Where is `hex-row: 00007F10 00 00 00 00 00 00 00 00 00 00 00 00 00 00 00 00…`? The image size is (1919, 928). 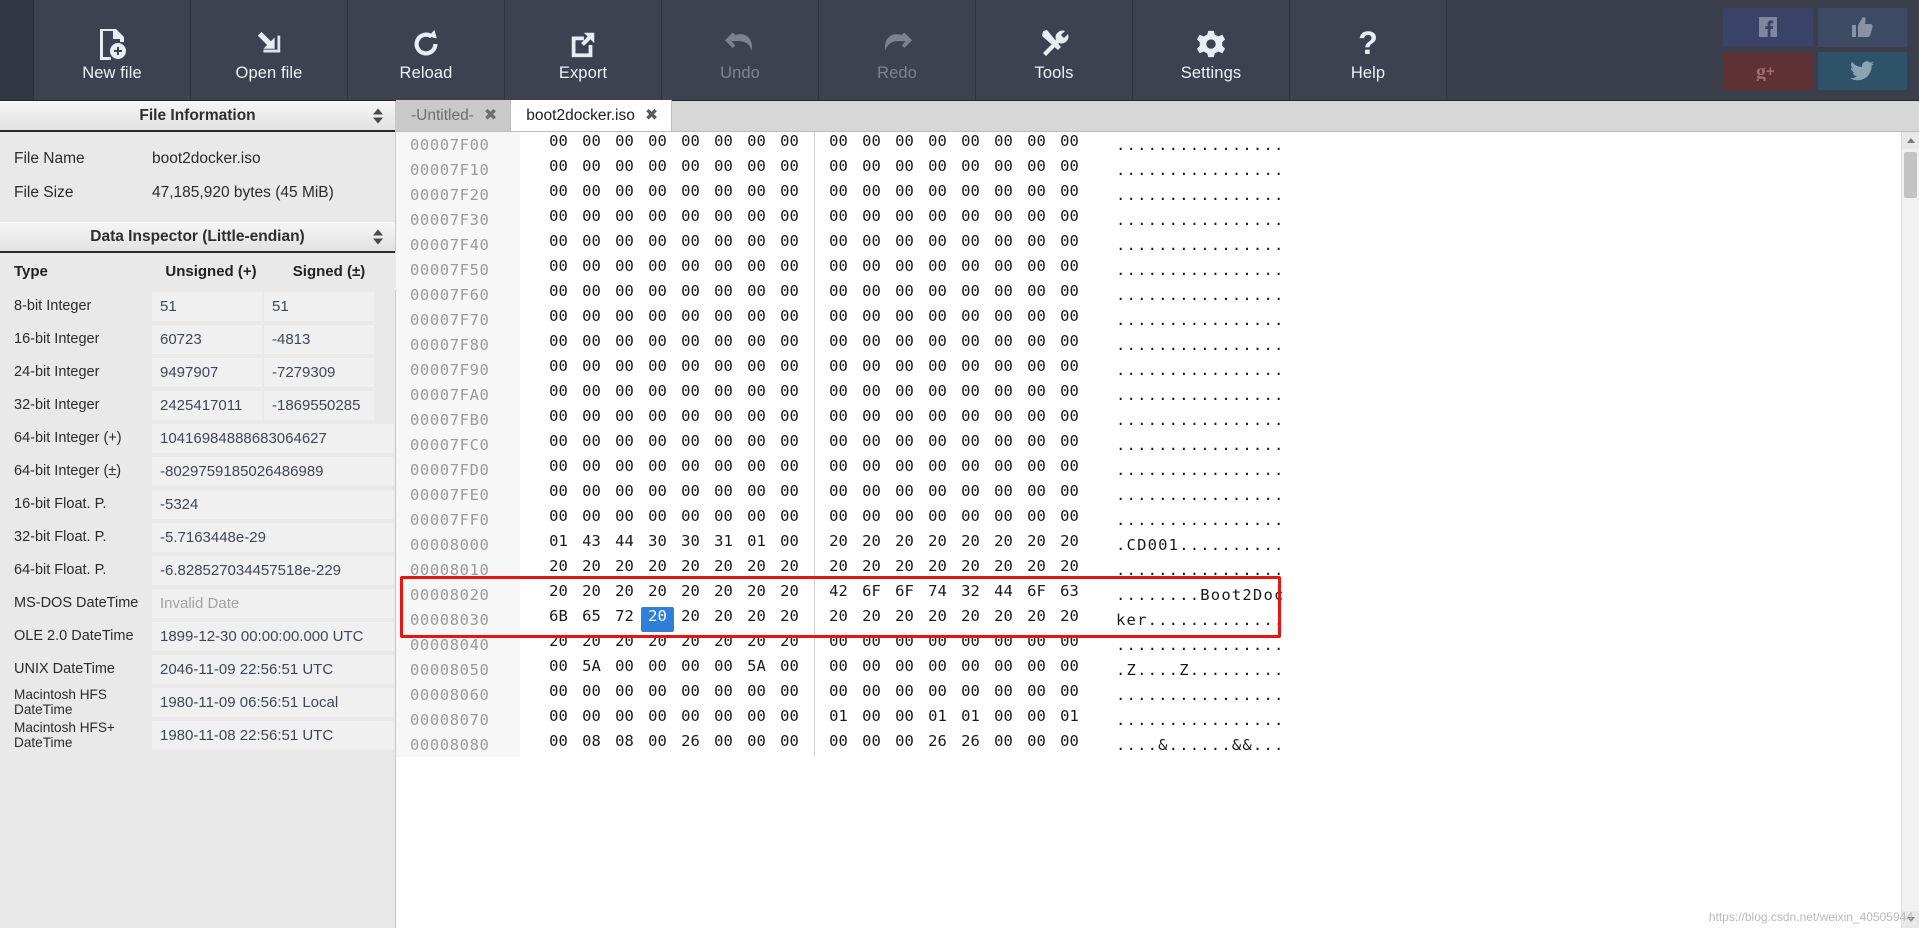 hex-row: 00007F10 00 00 00 00 00 00 00 00 00 00 00 00 00 00 00 00… is located at coordinates (1148, 169).